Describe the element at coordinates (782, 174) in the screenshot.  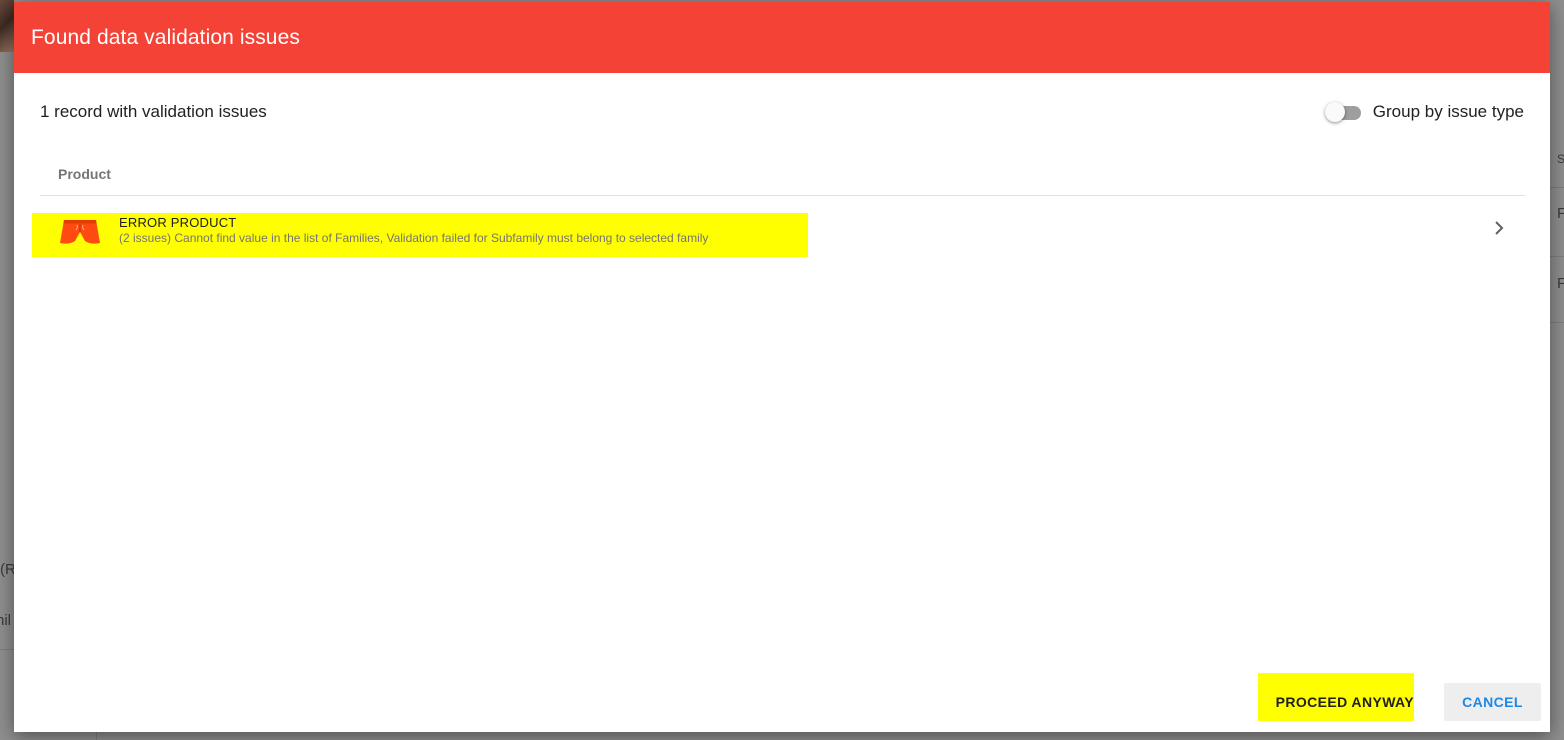
I see `column-header-product: Product` at that location.